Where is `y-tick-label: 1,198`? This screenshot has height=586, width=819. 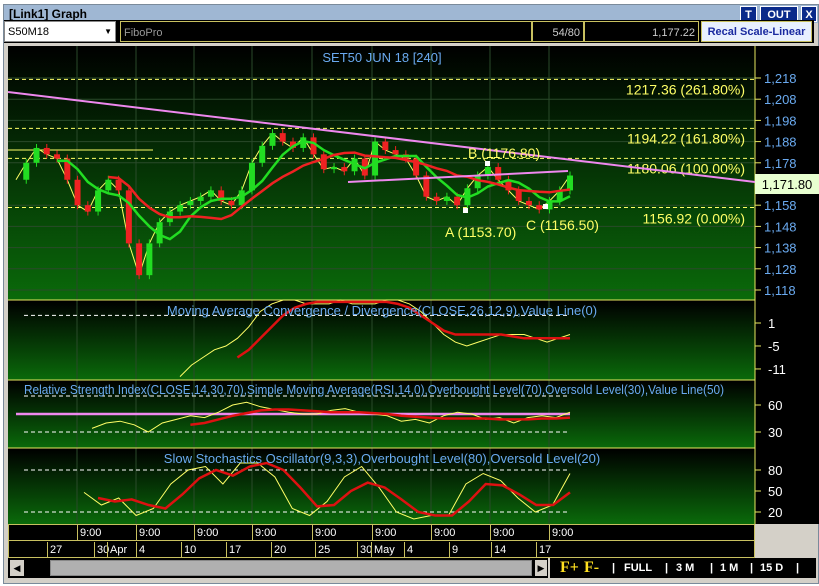 y-tick-label: 1,198 is located at coordinates (780, 120).